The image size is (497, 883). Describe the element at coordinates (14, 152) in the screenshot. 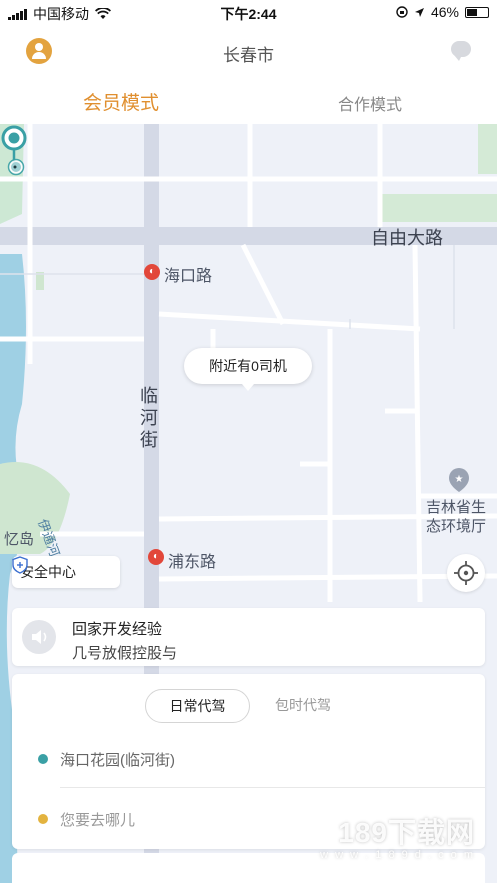

I see `location-pin-icon` at that location.